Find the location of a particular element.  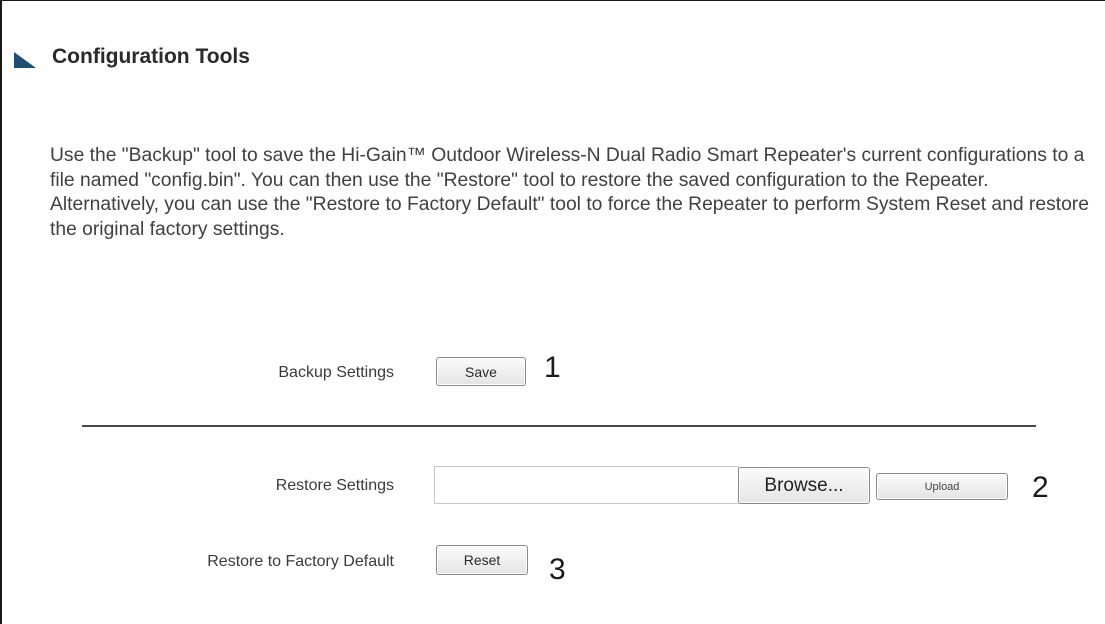

reset-button: Reset is located at coordinates (482, 560).